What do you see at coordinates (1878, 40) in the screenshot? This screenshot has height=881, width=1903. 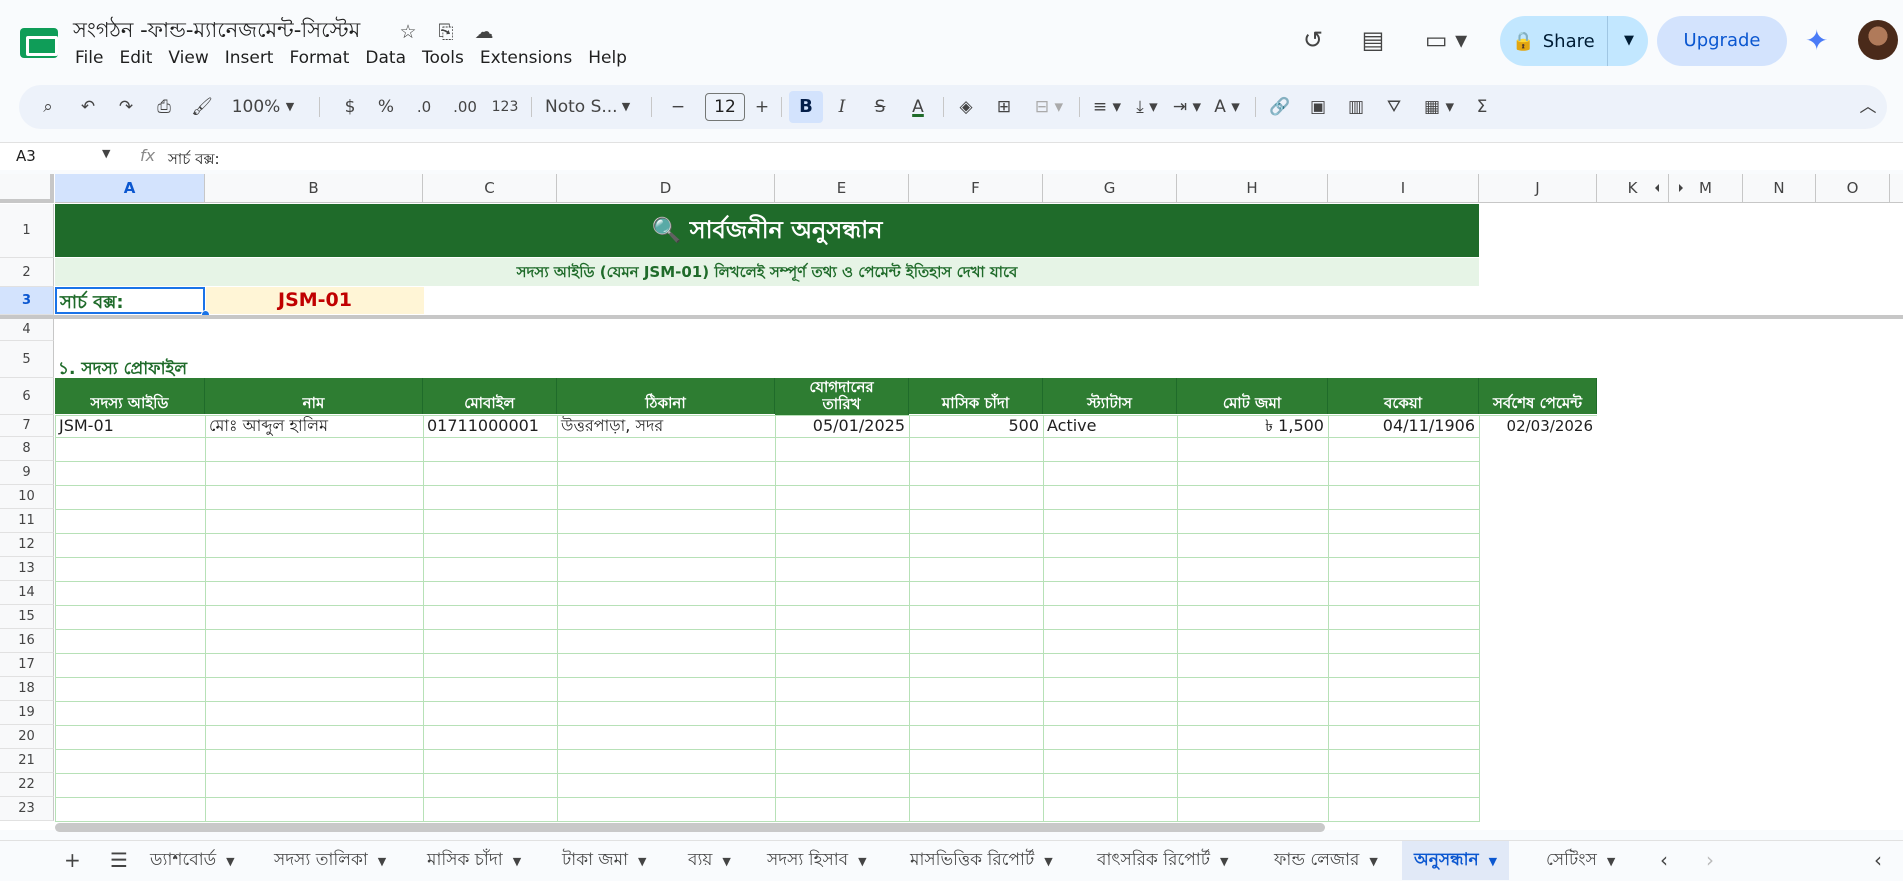 I see `avatar` at bounding box center [1878, 40].